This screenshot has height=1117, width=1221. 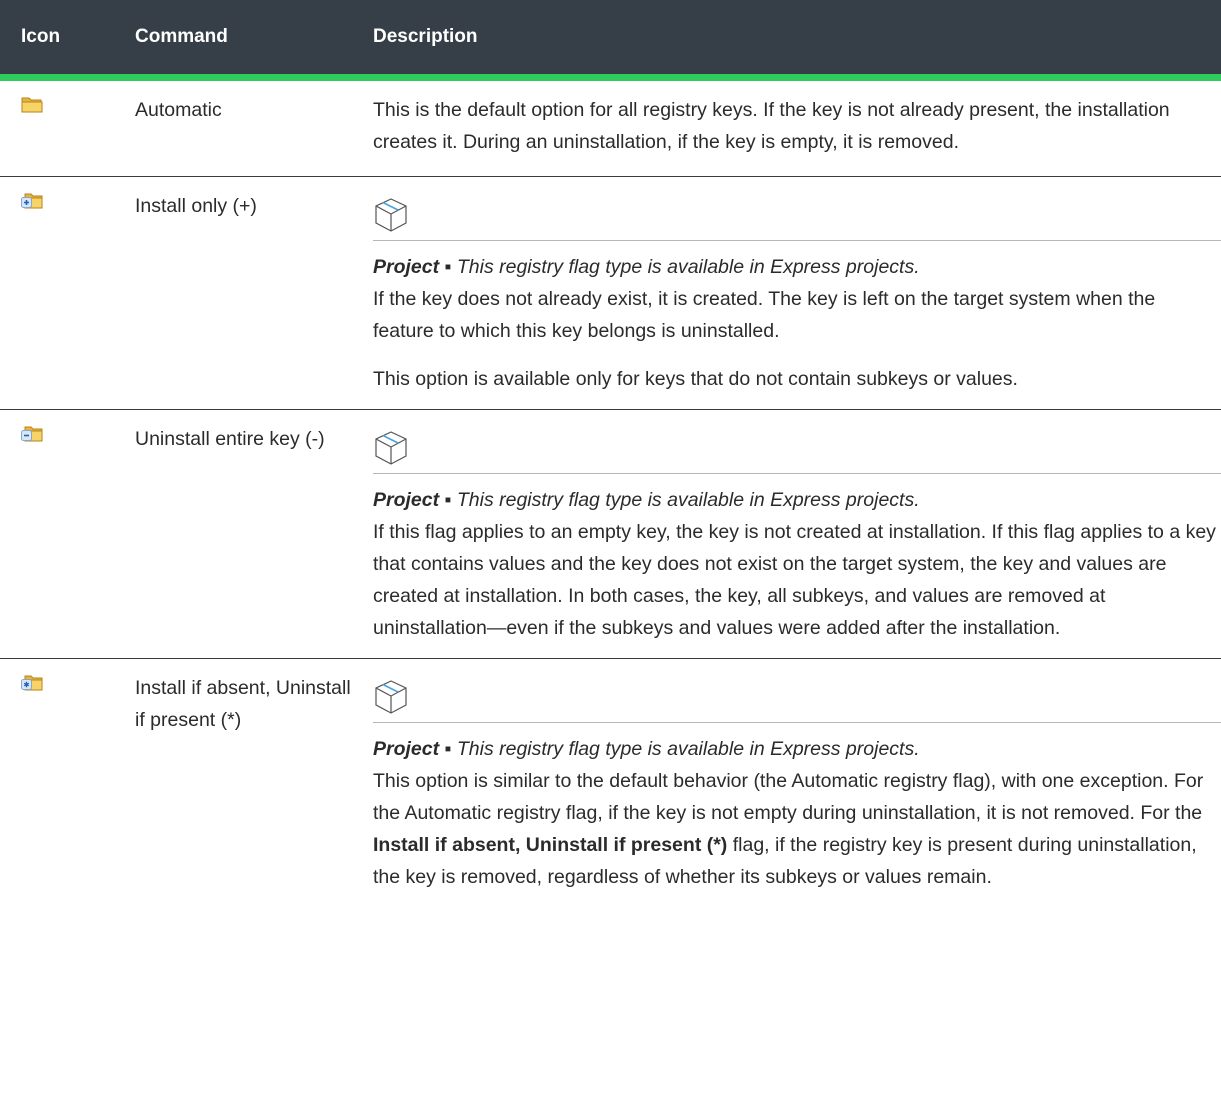 I want to click on command-cell: Automatic, so click(x=178, y=110).